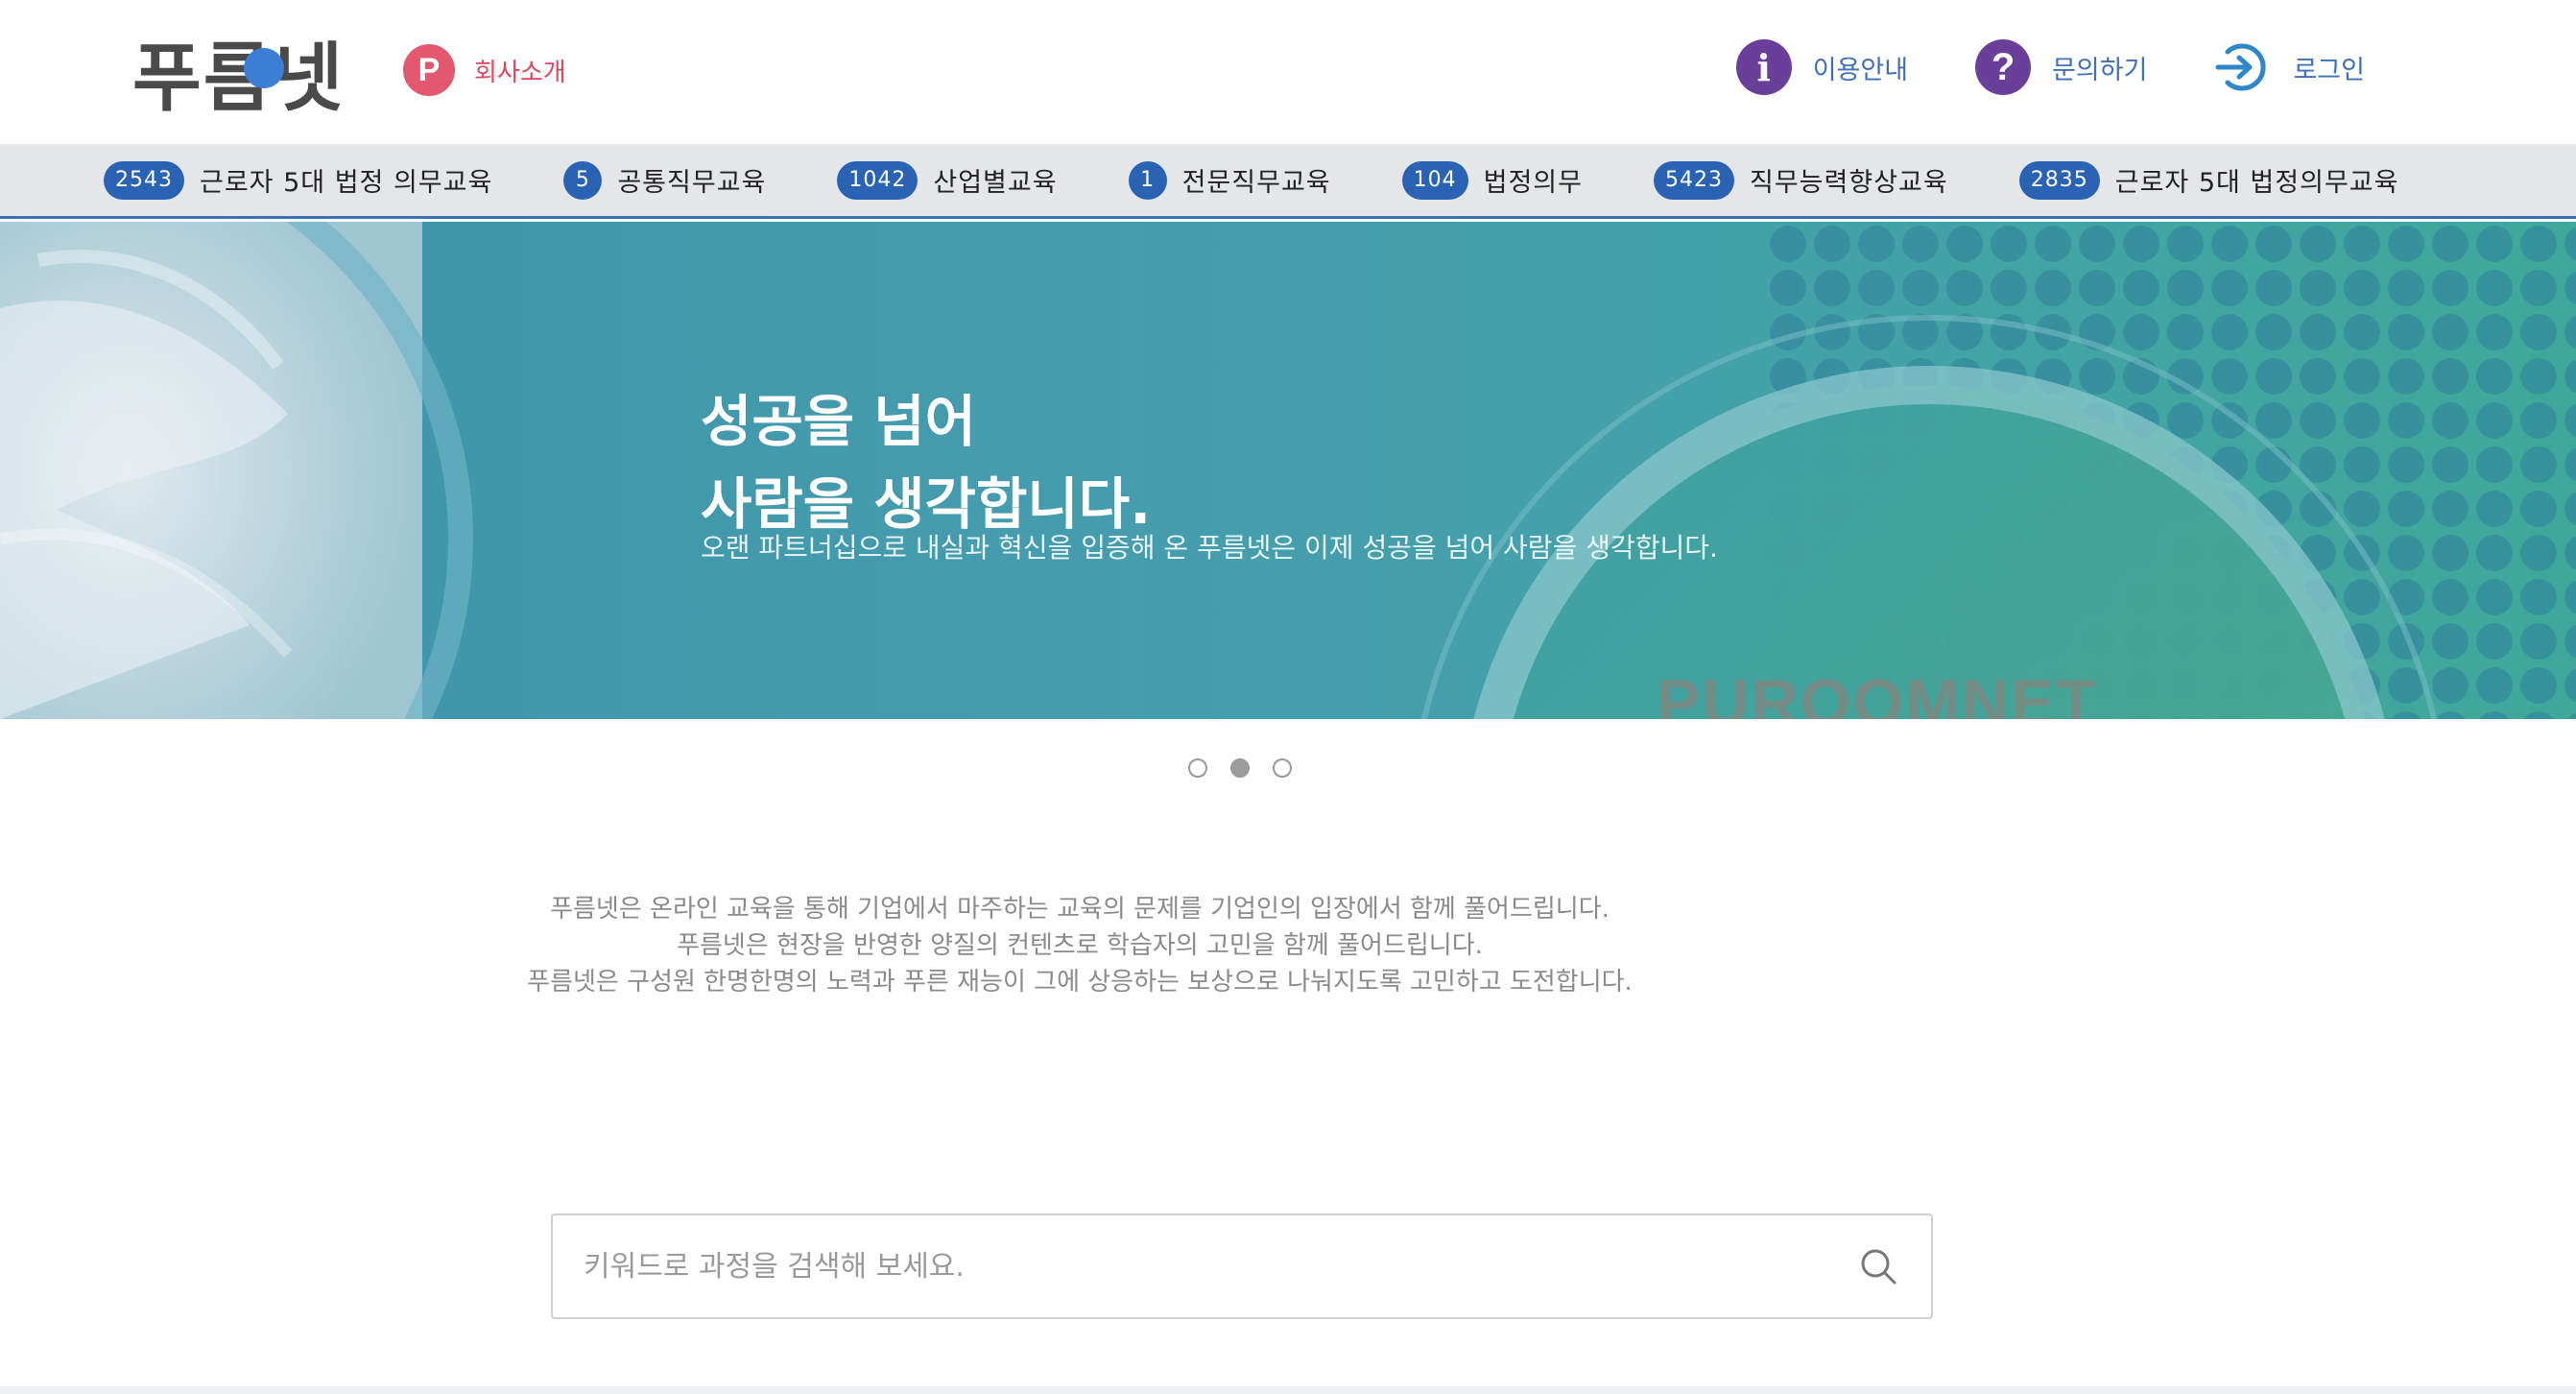  I want to click on category-item: 5423 직무능력향상교육, so click(1801, 180).